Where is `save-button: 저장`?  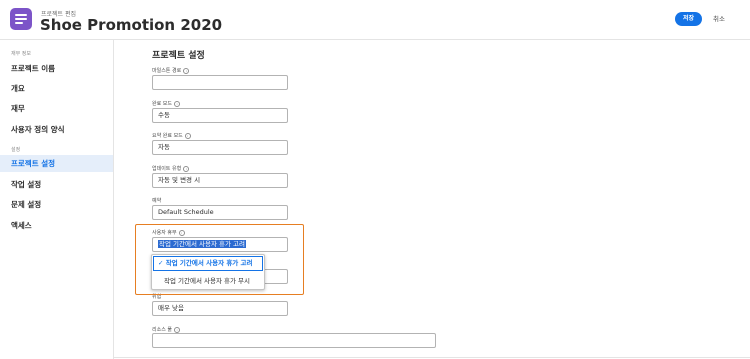
save-button: 저장 is located at coordinates (688, 19).